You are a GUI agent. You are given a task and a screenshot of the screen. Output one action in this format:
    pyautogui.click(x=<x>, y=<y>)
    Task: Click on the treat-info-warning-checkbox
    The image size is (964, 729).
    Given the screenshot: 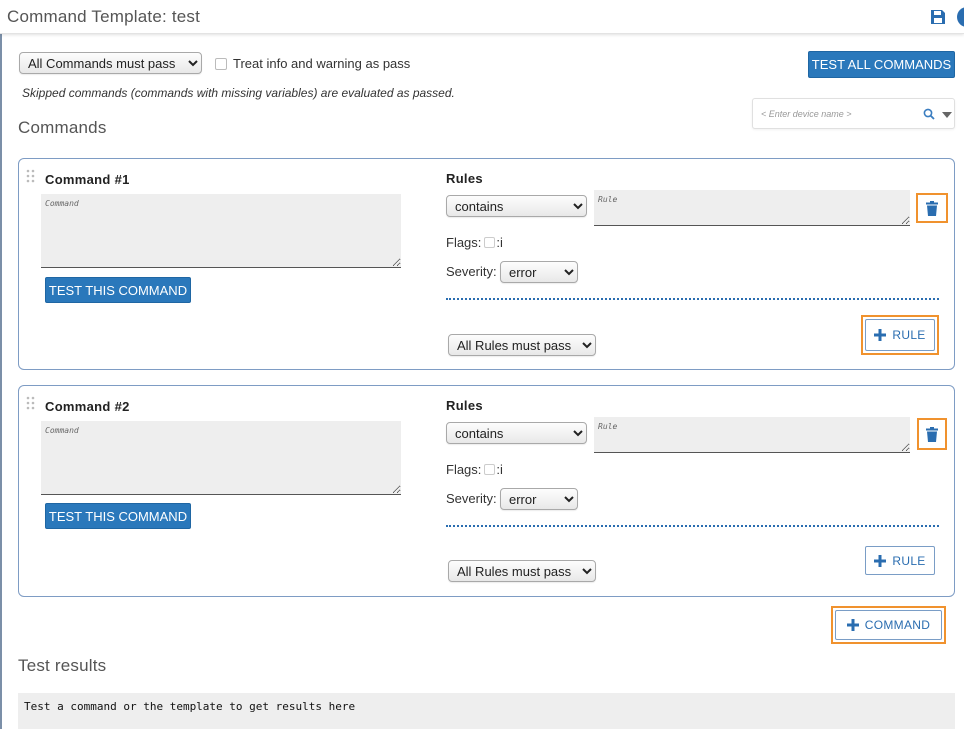 What is the action you would take?
    pyautogui.click(x=221, y=63)
    